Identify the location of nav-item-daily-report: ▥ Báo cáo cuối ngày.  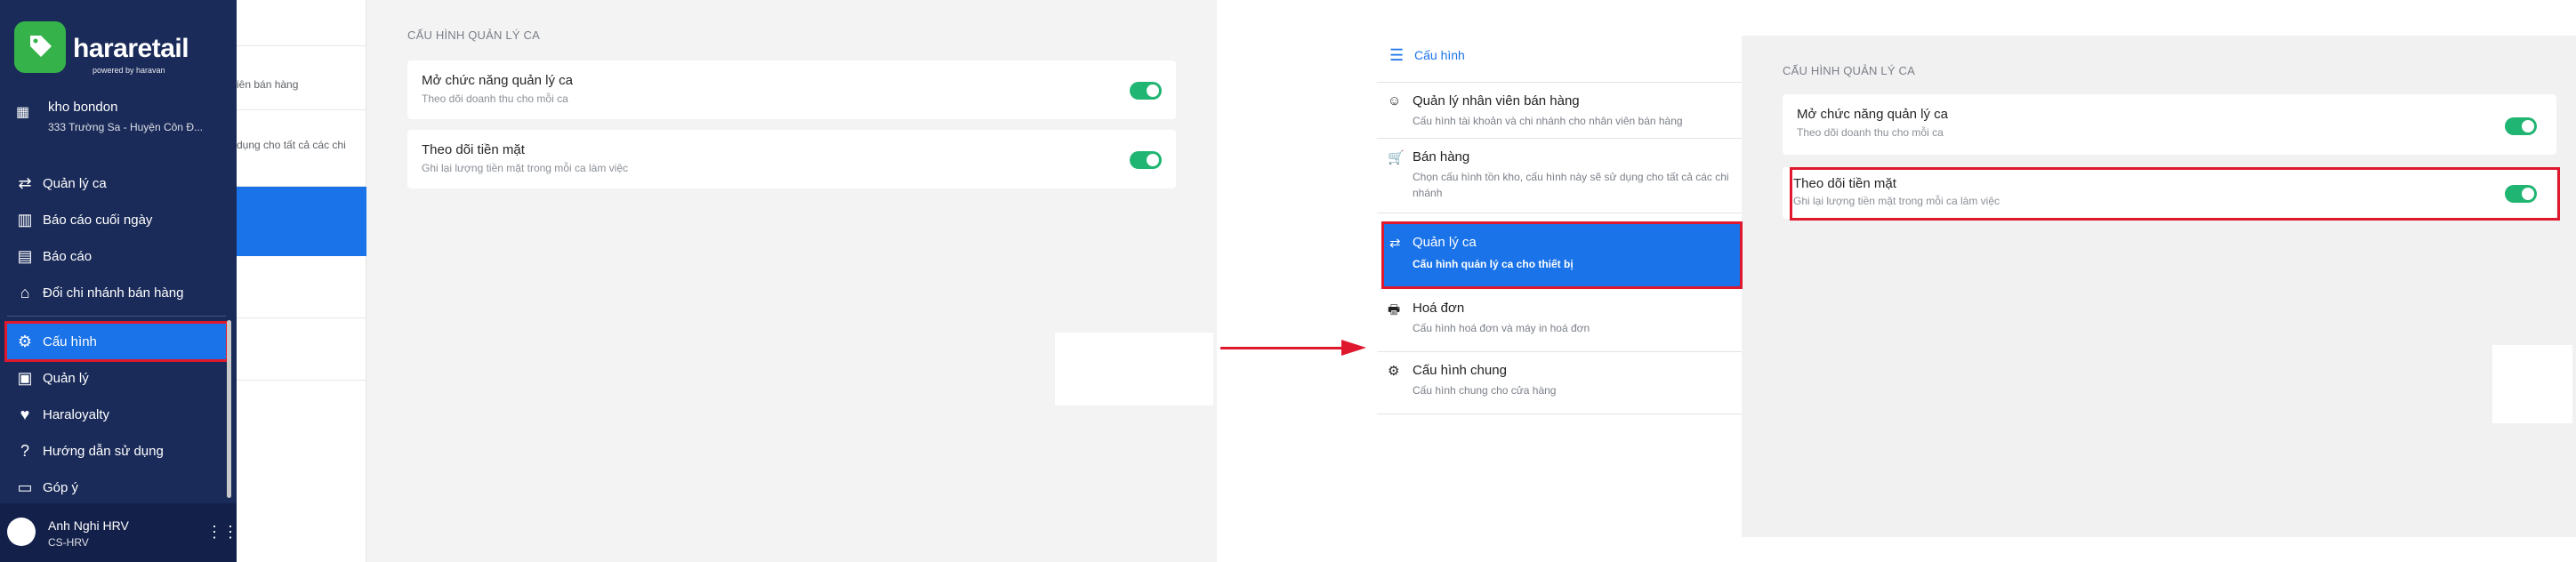
(116, 219).